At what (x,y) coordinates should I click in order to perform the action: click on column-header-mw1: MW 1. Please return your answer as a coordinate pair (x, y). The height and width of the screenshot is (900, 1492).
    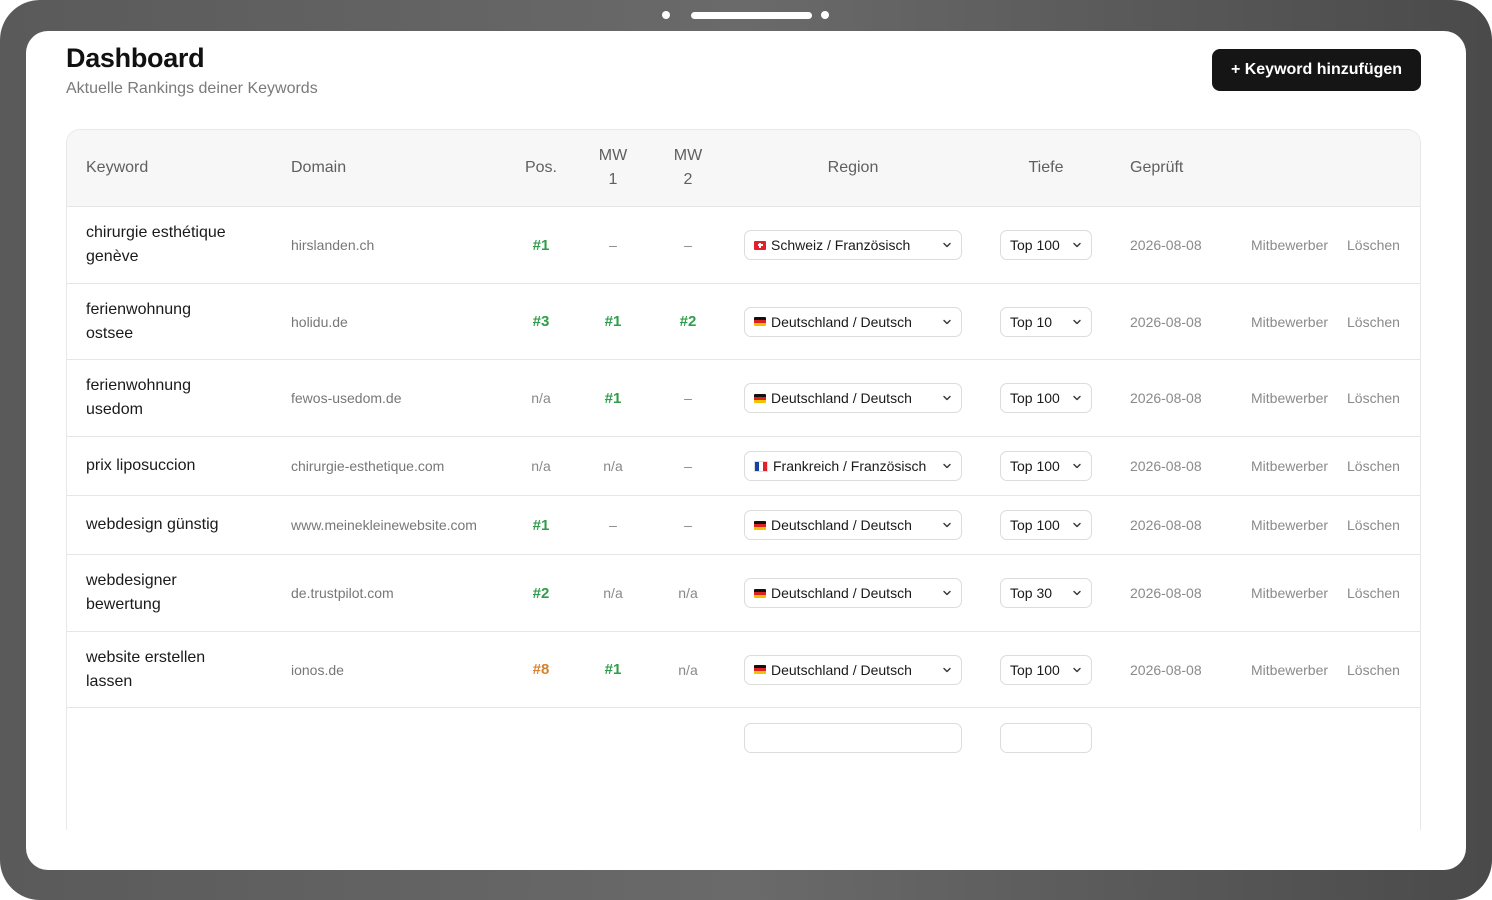
    Looking at the image, I should click on (613, 168).